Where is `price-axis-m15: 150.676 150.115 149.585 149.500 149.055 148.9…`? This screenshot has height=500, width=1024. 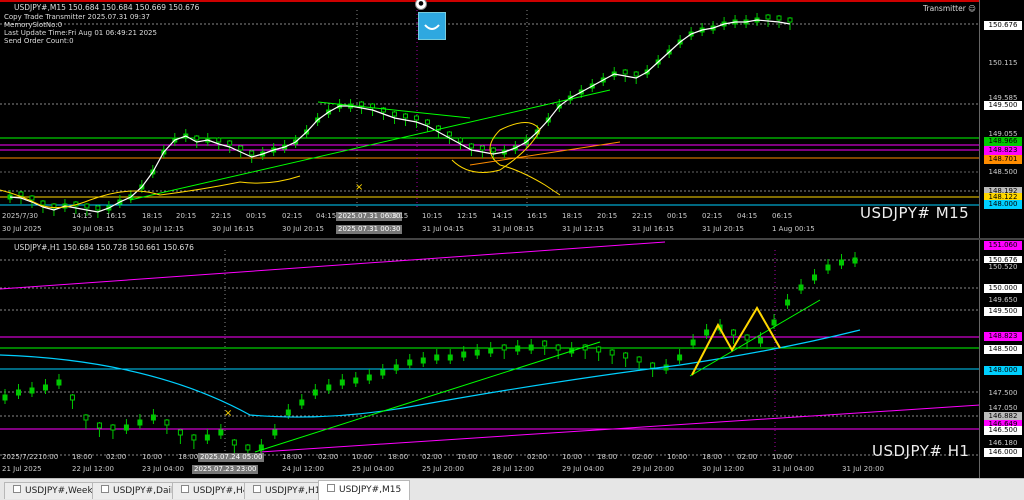 price-axis-m15: 150.676 150.115 149.585 149.500 149.055 148.9… is located at coordinates (1001, 119).